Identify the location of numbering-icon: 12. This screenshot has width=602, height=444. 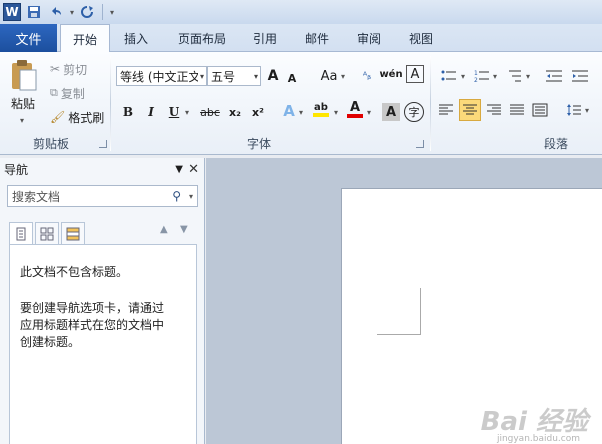
(482, 76).